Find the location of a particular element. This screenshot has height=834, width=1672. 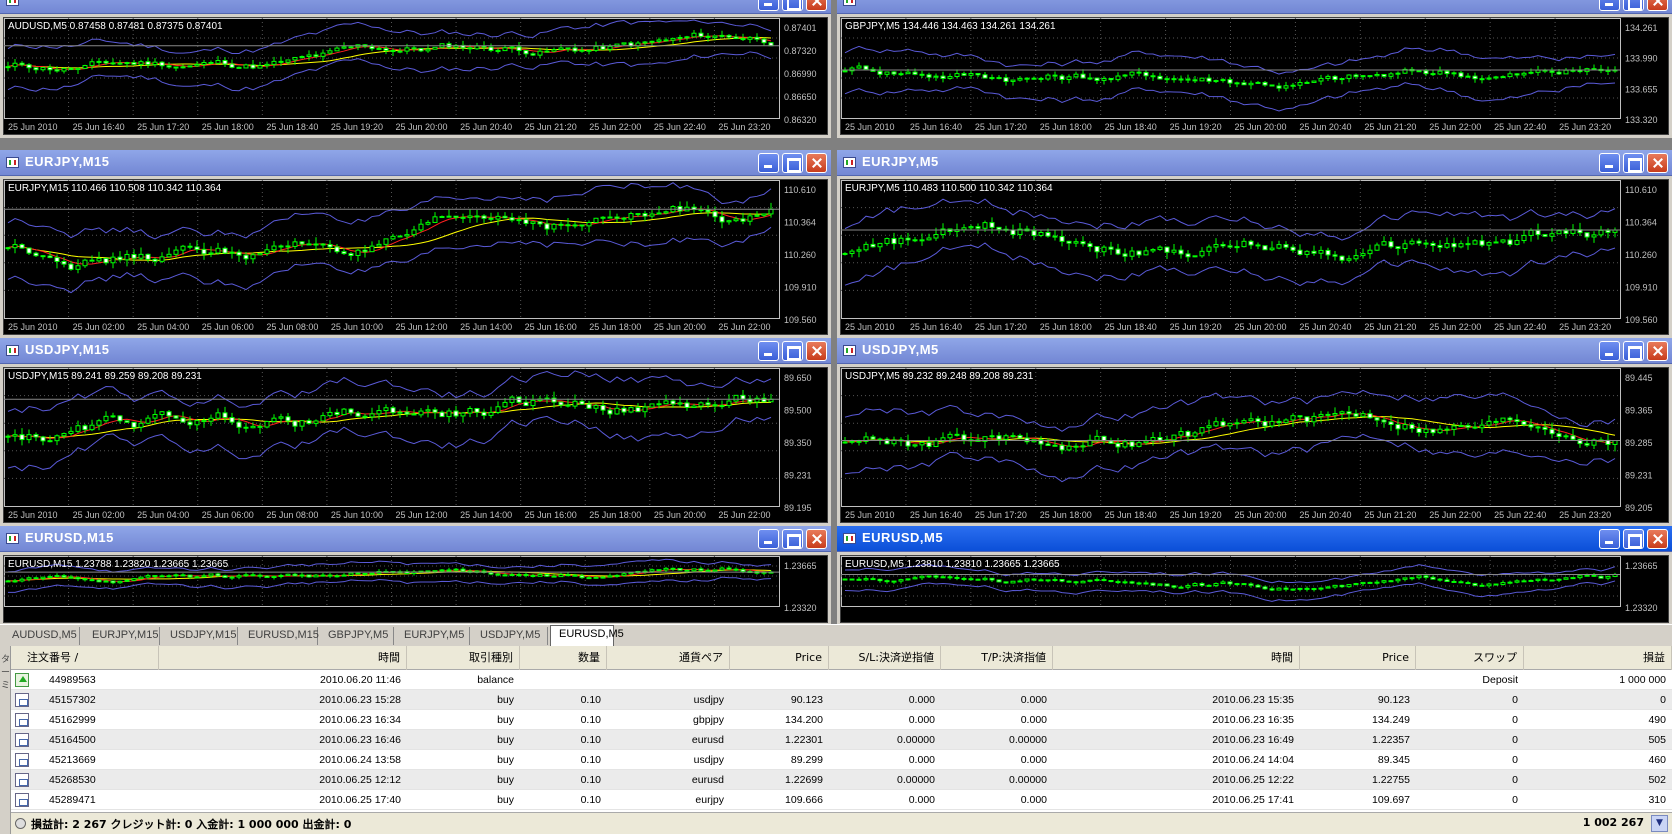

column-header: 数量 is located at coordinates (563, 658).